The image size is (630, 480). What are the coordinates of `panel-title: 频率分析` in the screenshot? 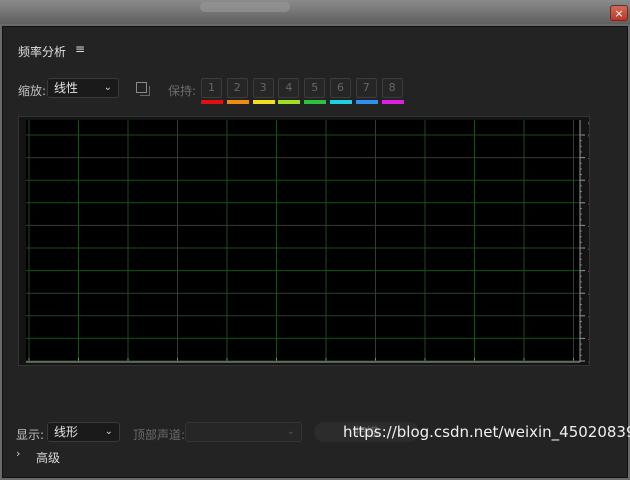 It's located at (42, 52).